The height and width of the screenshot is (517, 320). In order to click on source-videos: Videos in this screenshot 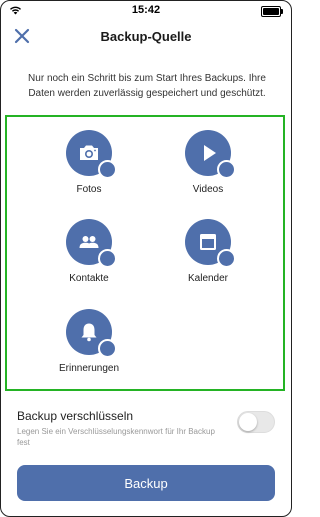, I will do `click(208, 162)`.